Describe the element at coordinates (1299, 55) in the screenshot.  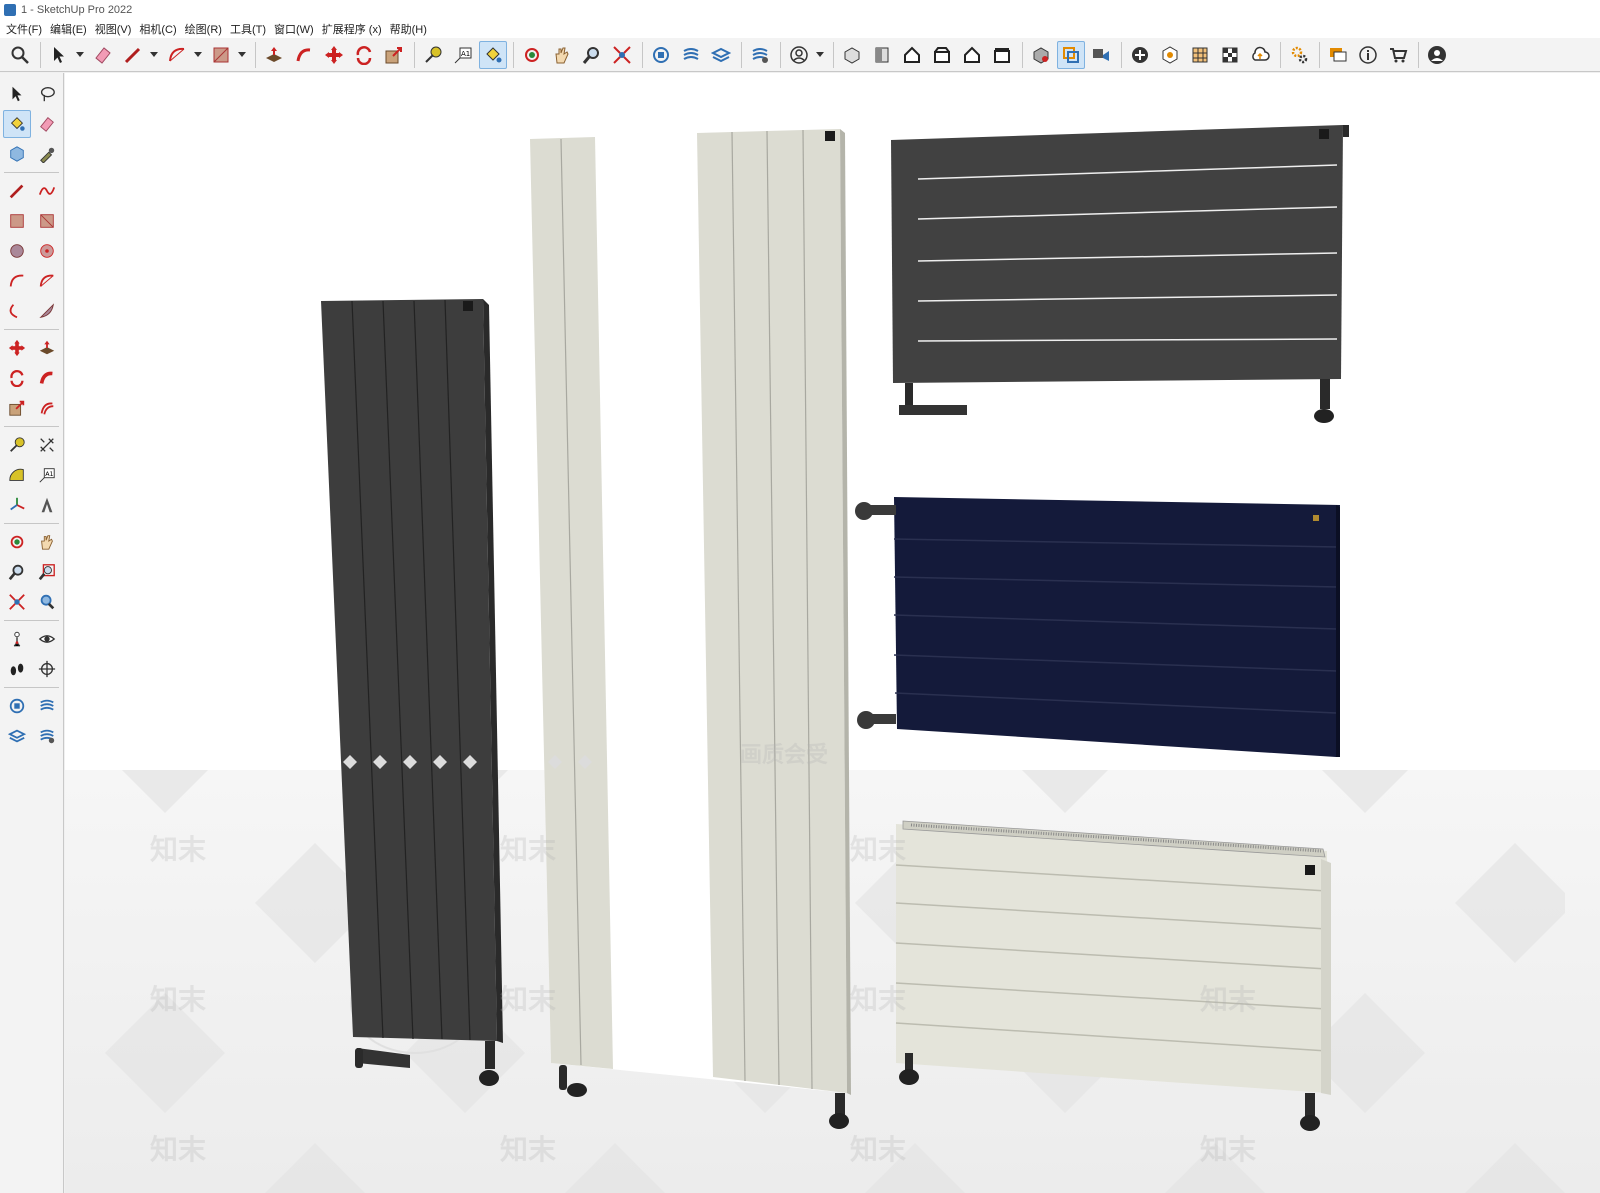
I see `settings-icon` at that location.